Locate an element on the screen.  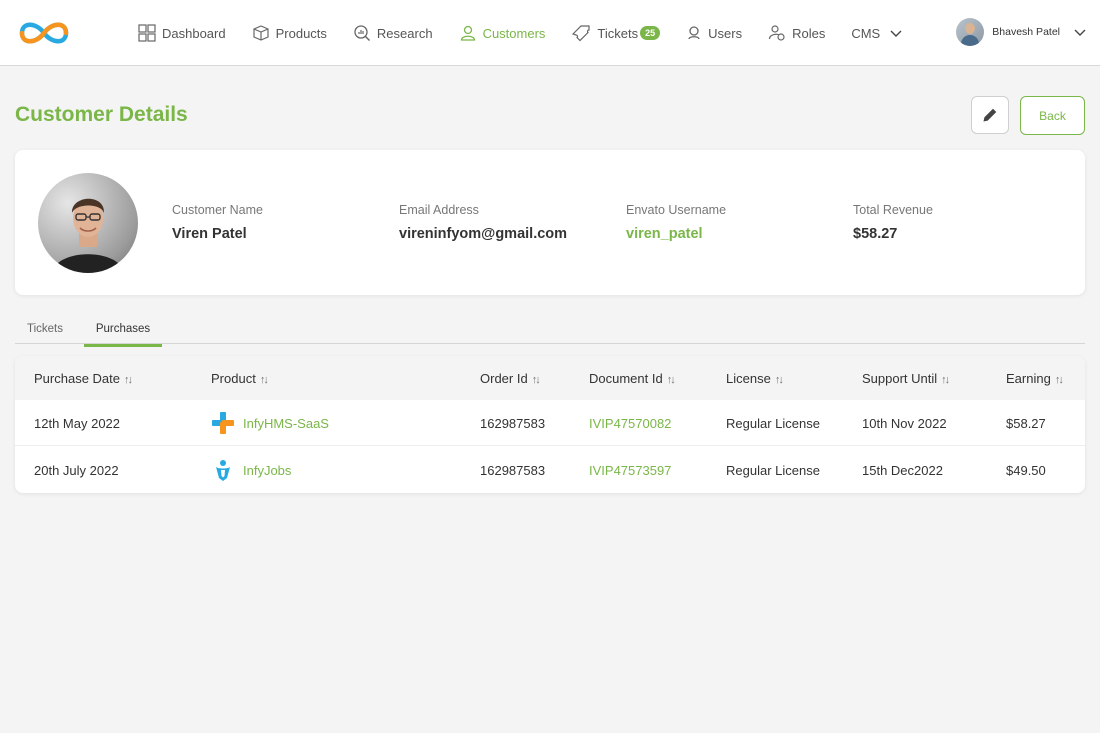
nav-label: Users is located at coordinates (725, 33).